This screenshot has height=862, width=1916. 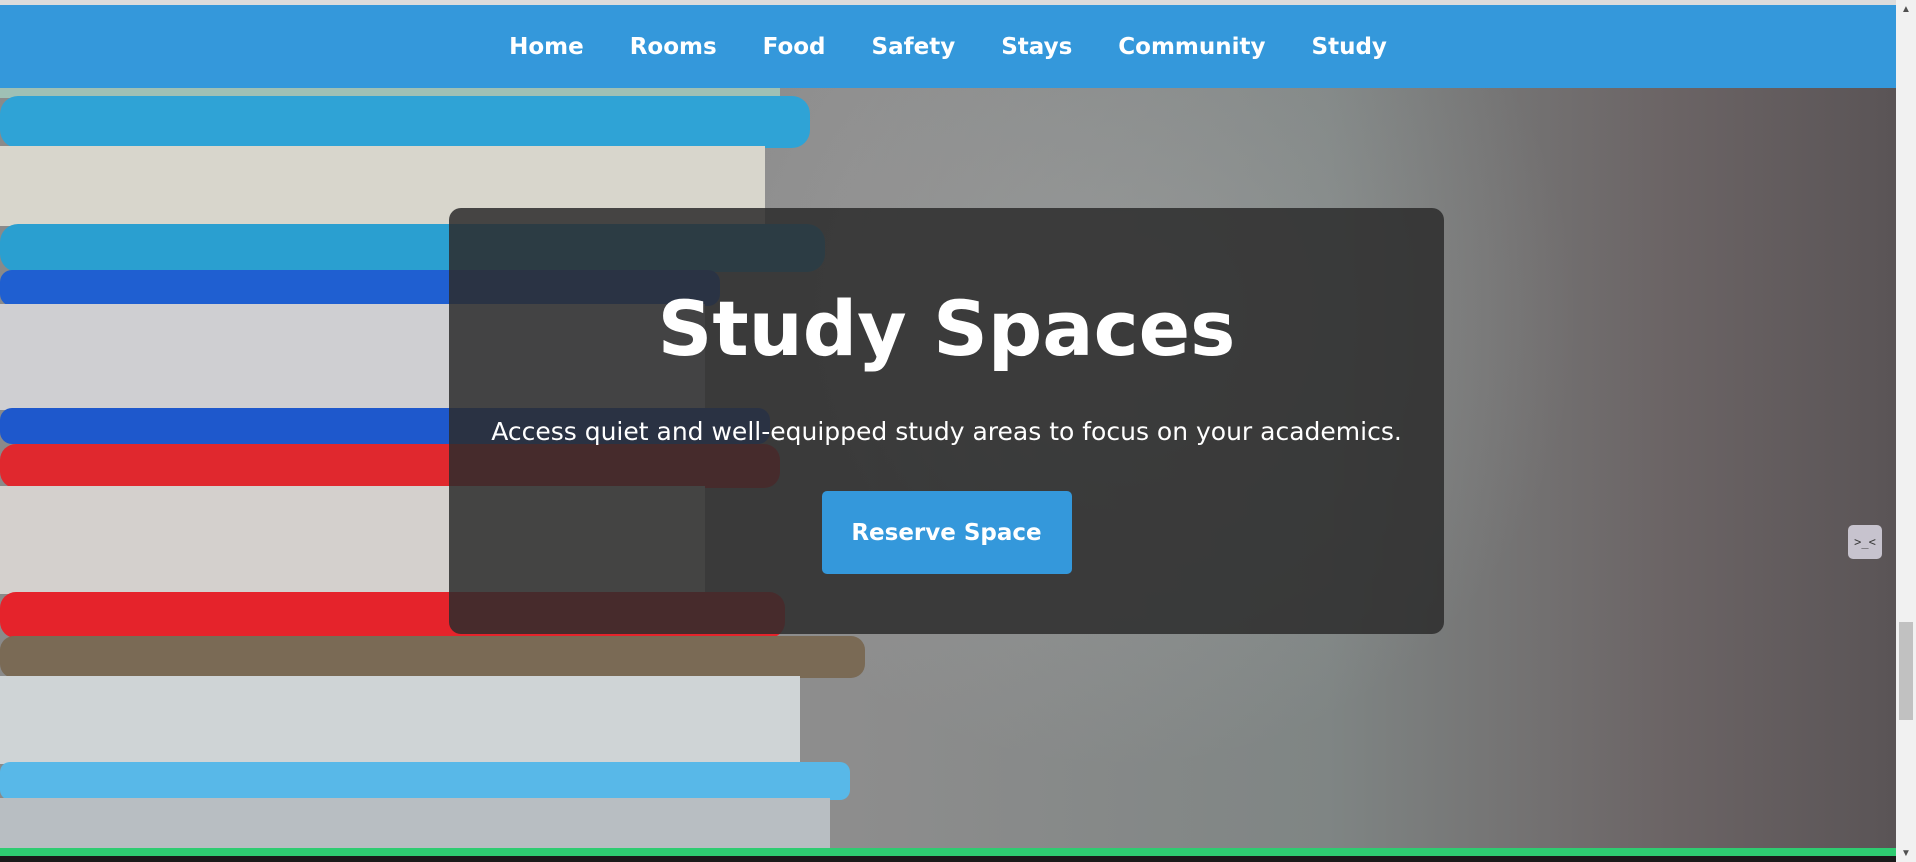 What do you see at coordinates (914, 47) in the screenshot?
I see `nav-link-safety: Safety` at bounding box center [914, 47].